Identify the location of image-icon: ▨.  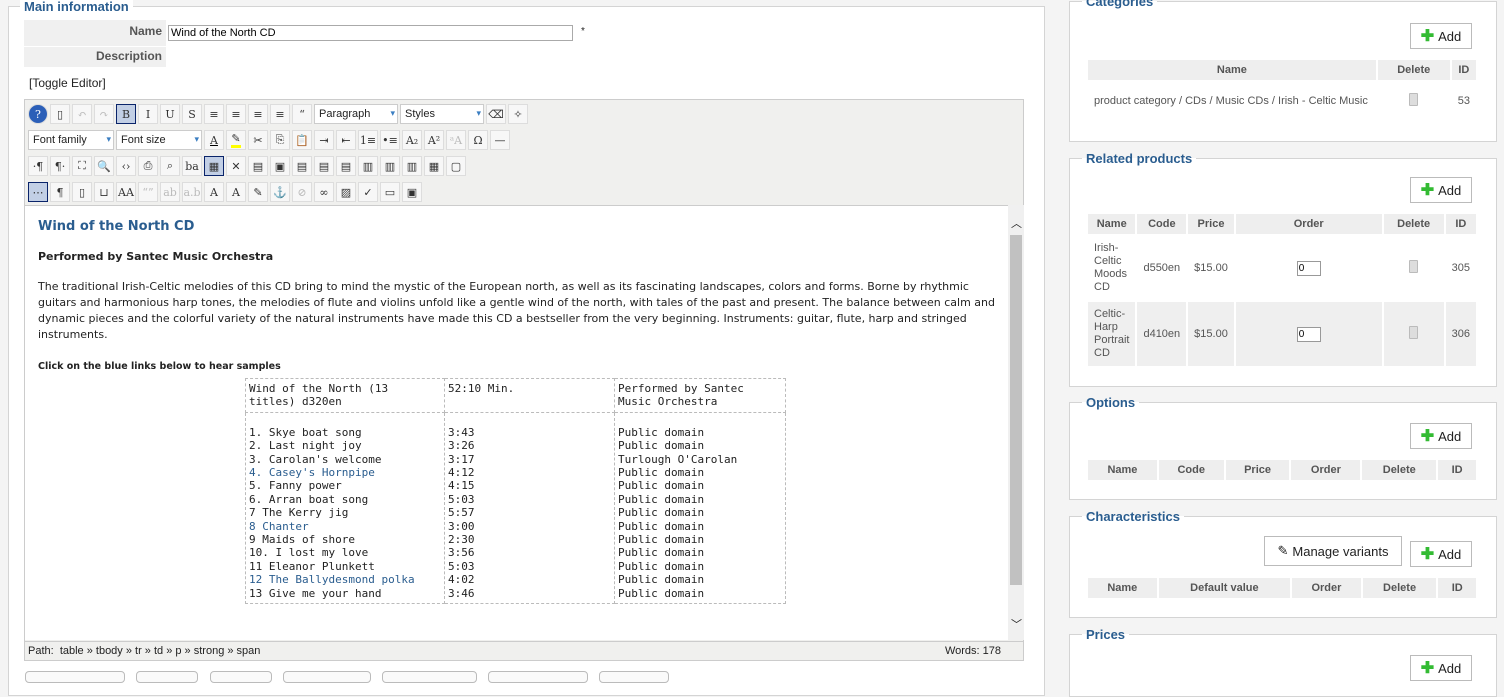
(346, 192).